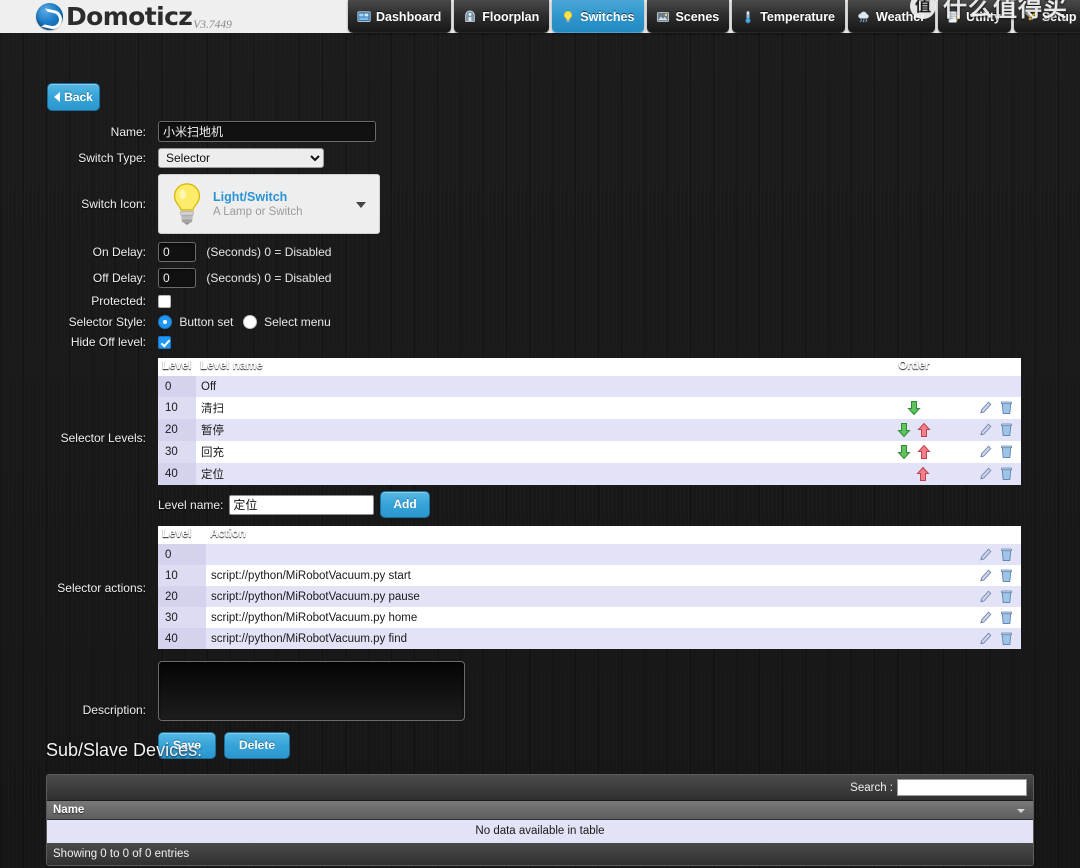 This screenshot has width=1080, height=868. Describe the element at coordinates (267, 131) in the screenshot. I see `name-input` at that location.